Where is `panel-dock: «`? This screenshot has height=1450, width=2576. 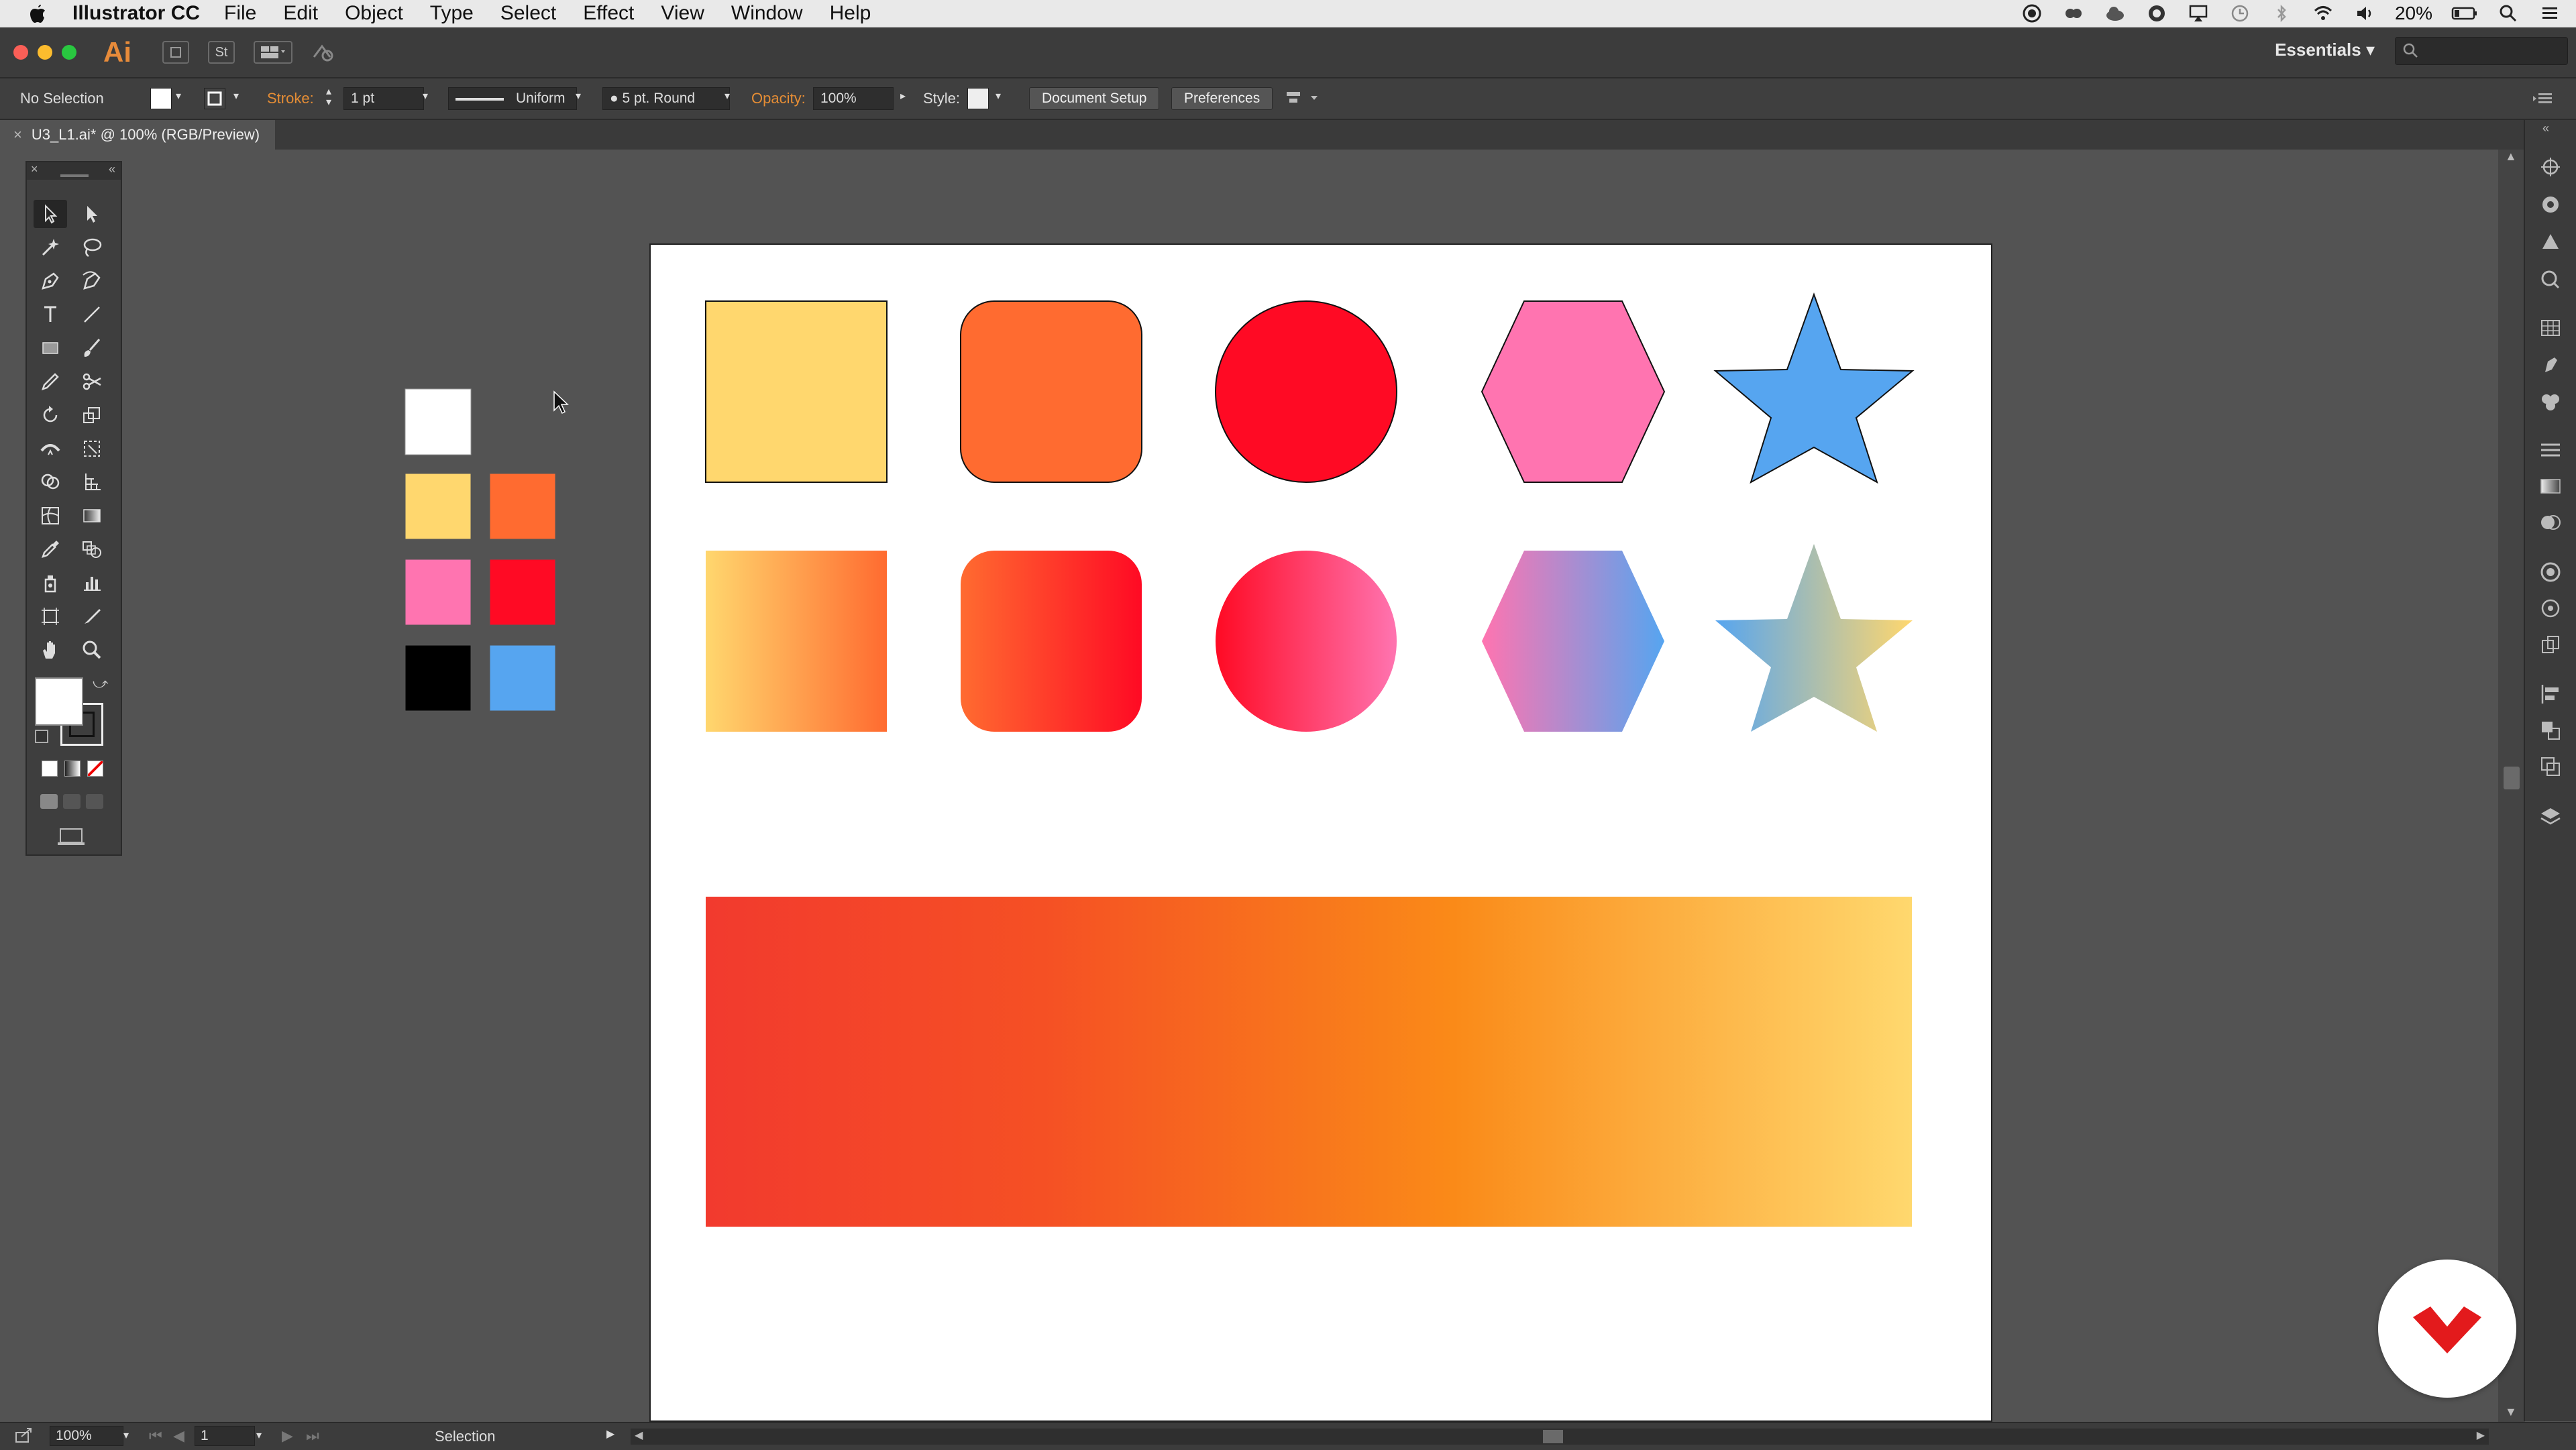
panel-dock: « is located at coordinates (2550, 770).